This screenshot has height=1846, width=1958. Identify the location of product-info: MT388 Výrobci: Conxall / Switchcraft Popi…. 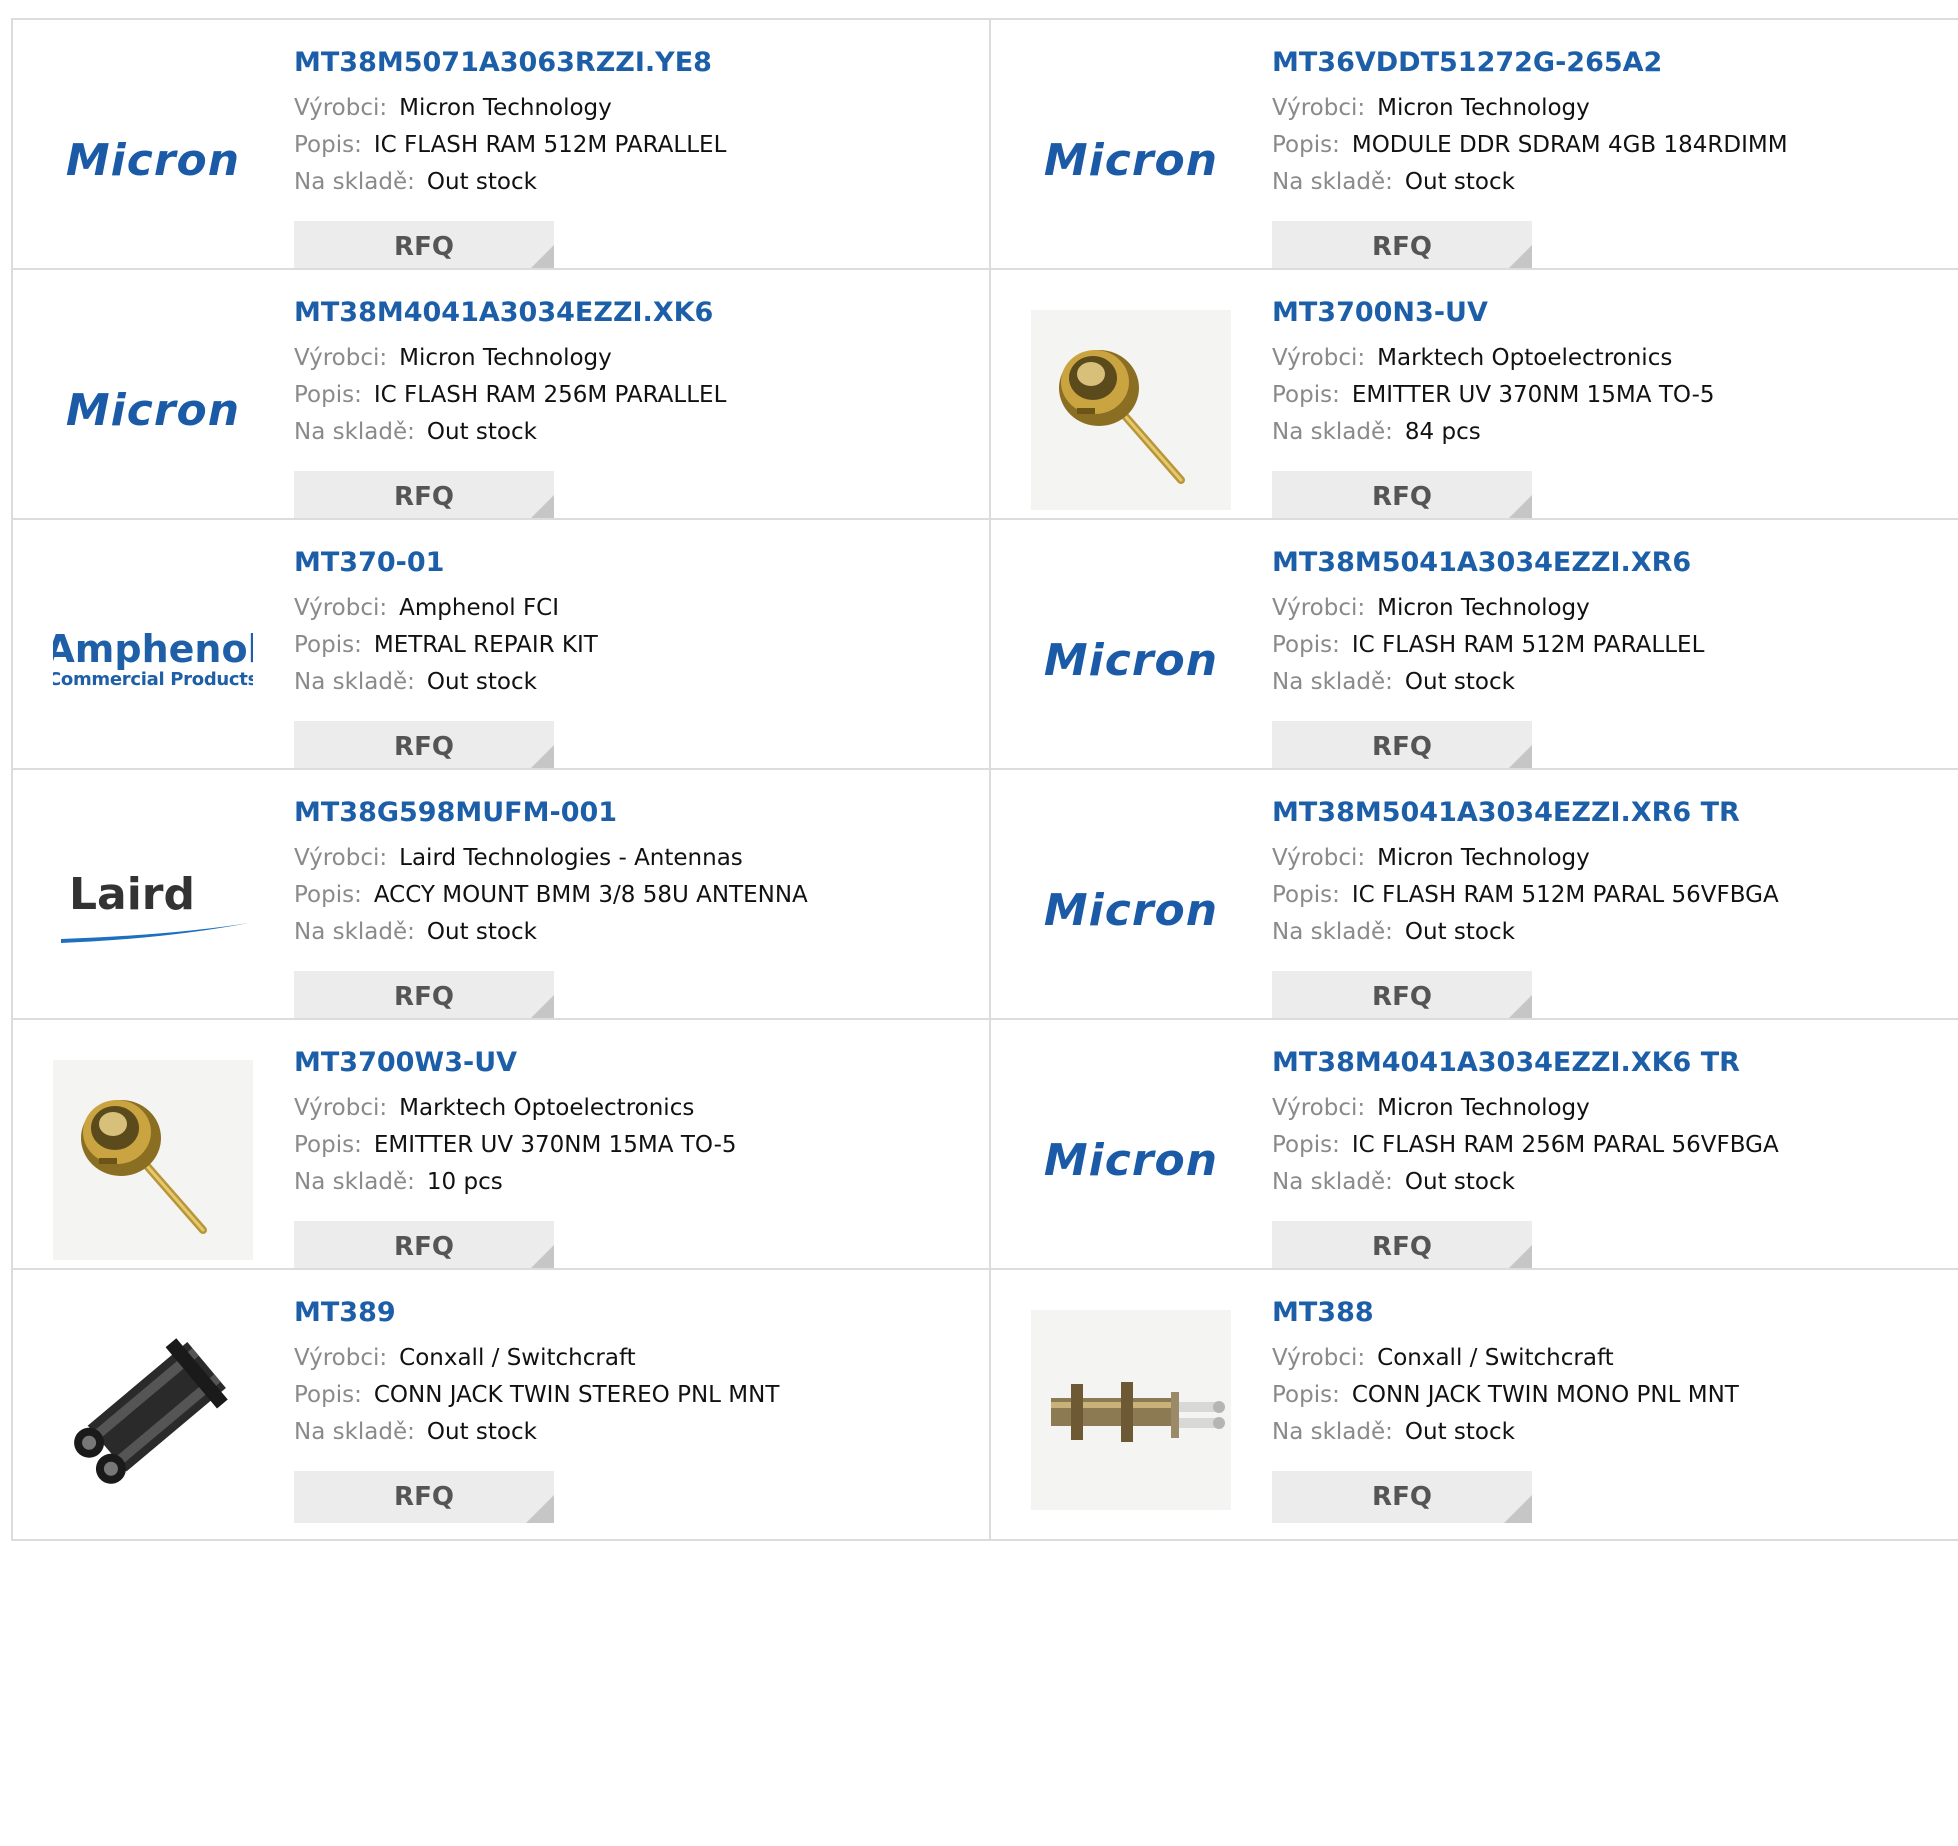
(1615, 1373).